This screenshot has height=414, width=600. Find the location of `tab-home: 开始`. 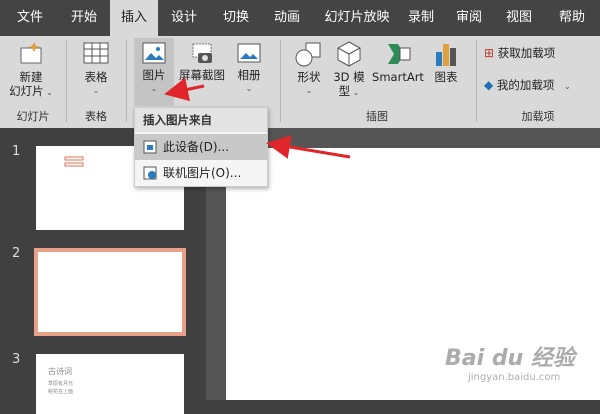

tab-home: 开始 is located at coordinates (84, 18).